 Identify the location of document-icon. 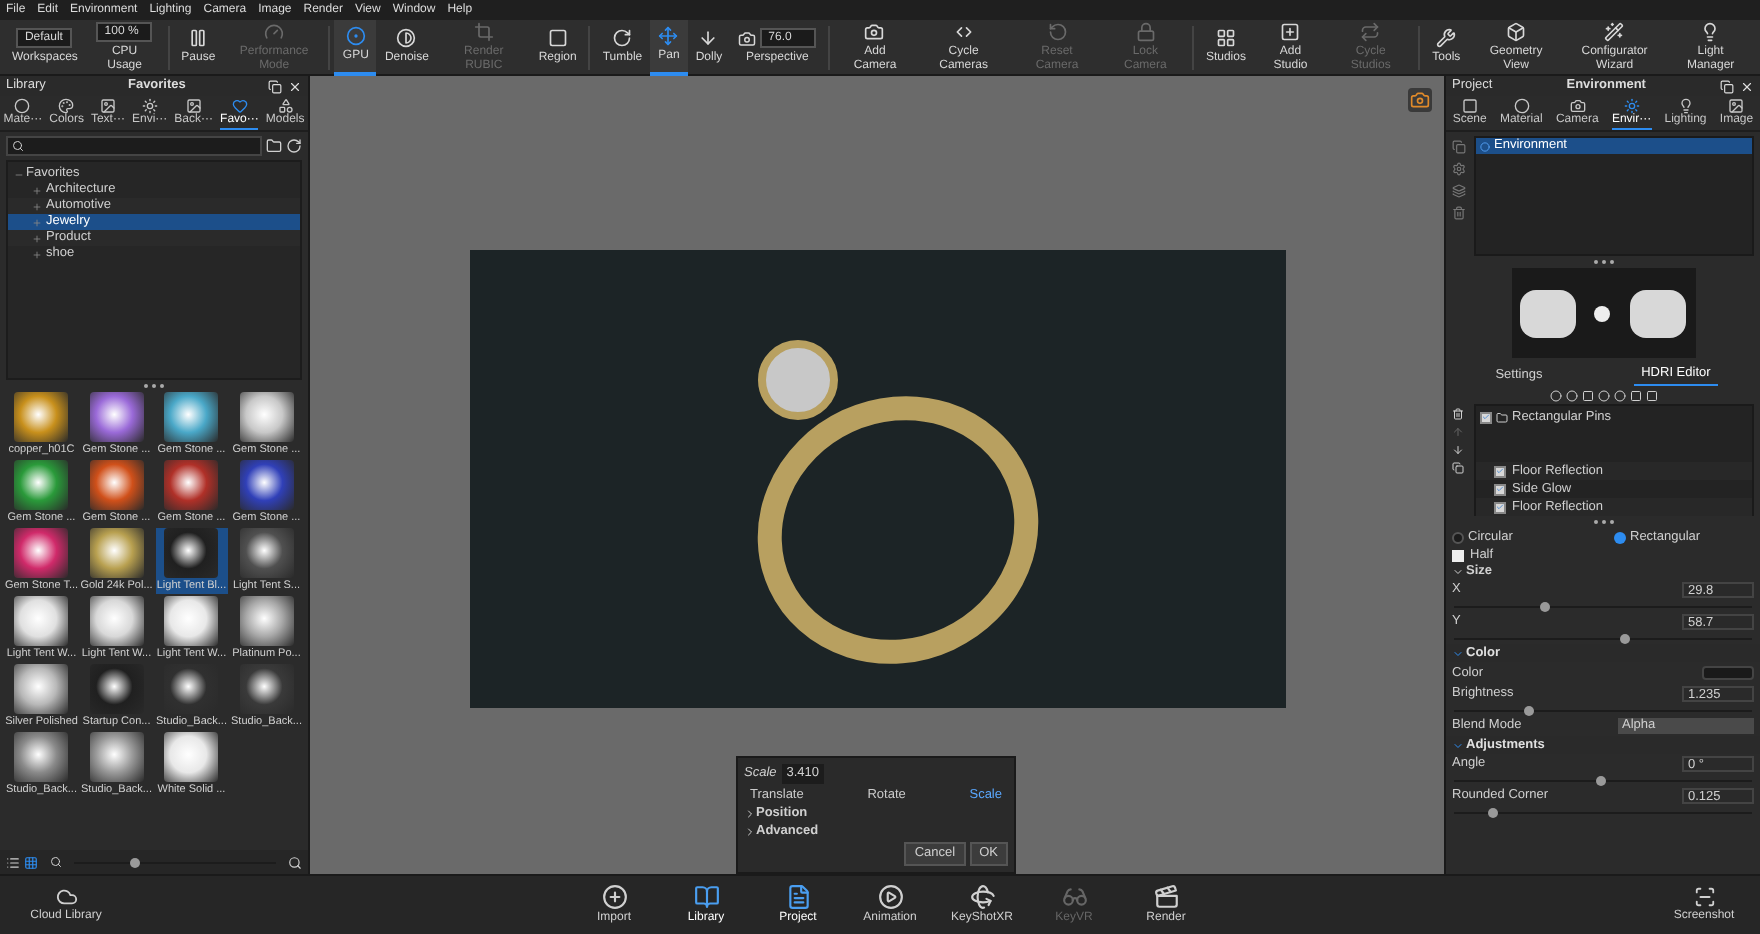
(798, 896).